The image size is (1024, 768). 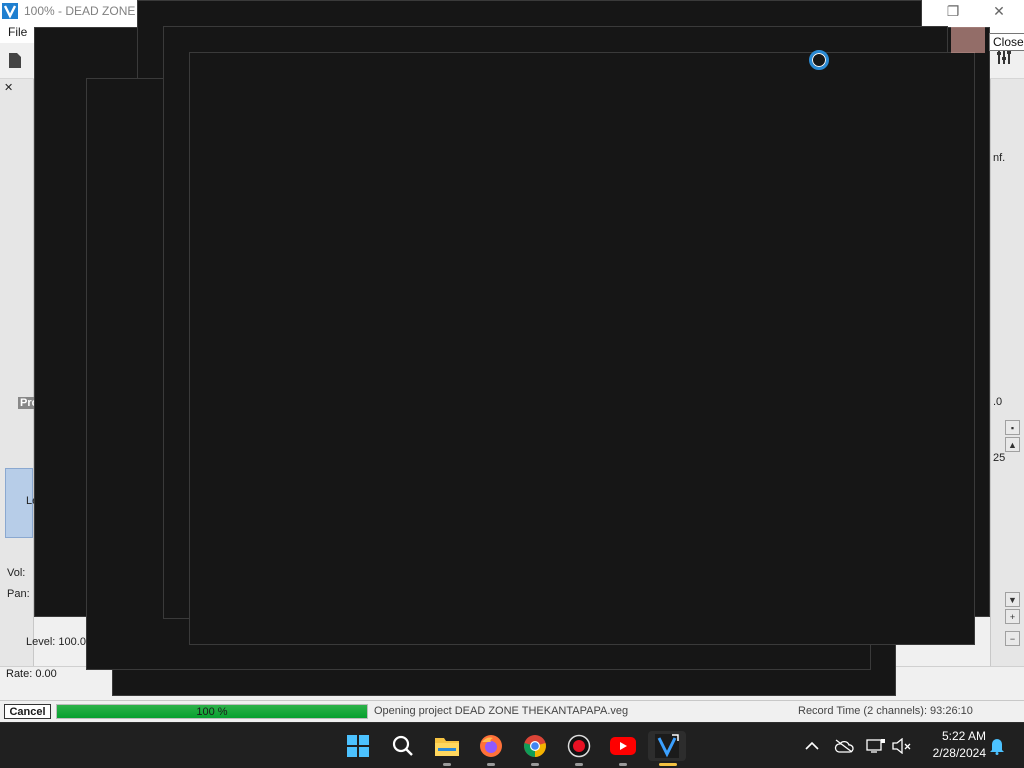 I want to click on windows-icon, so click(x=358, y=746).